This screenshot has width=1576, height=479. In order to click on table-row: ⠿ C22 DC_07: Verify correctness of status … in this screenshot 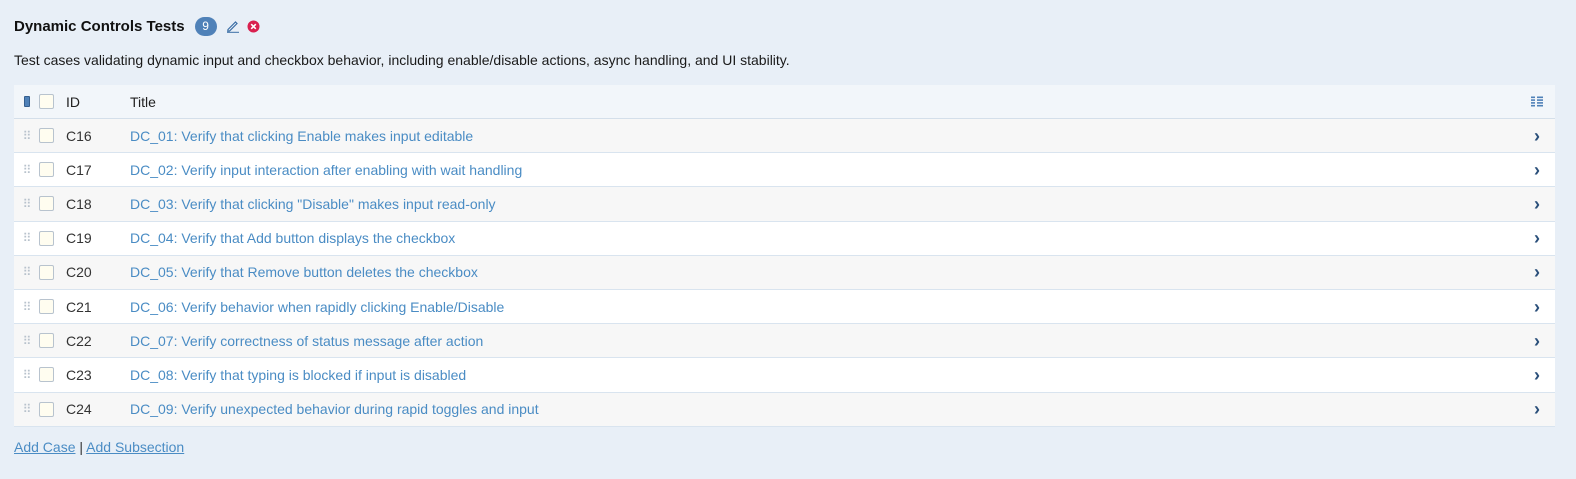, I will do `click(784, 341)`.